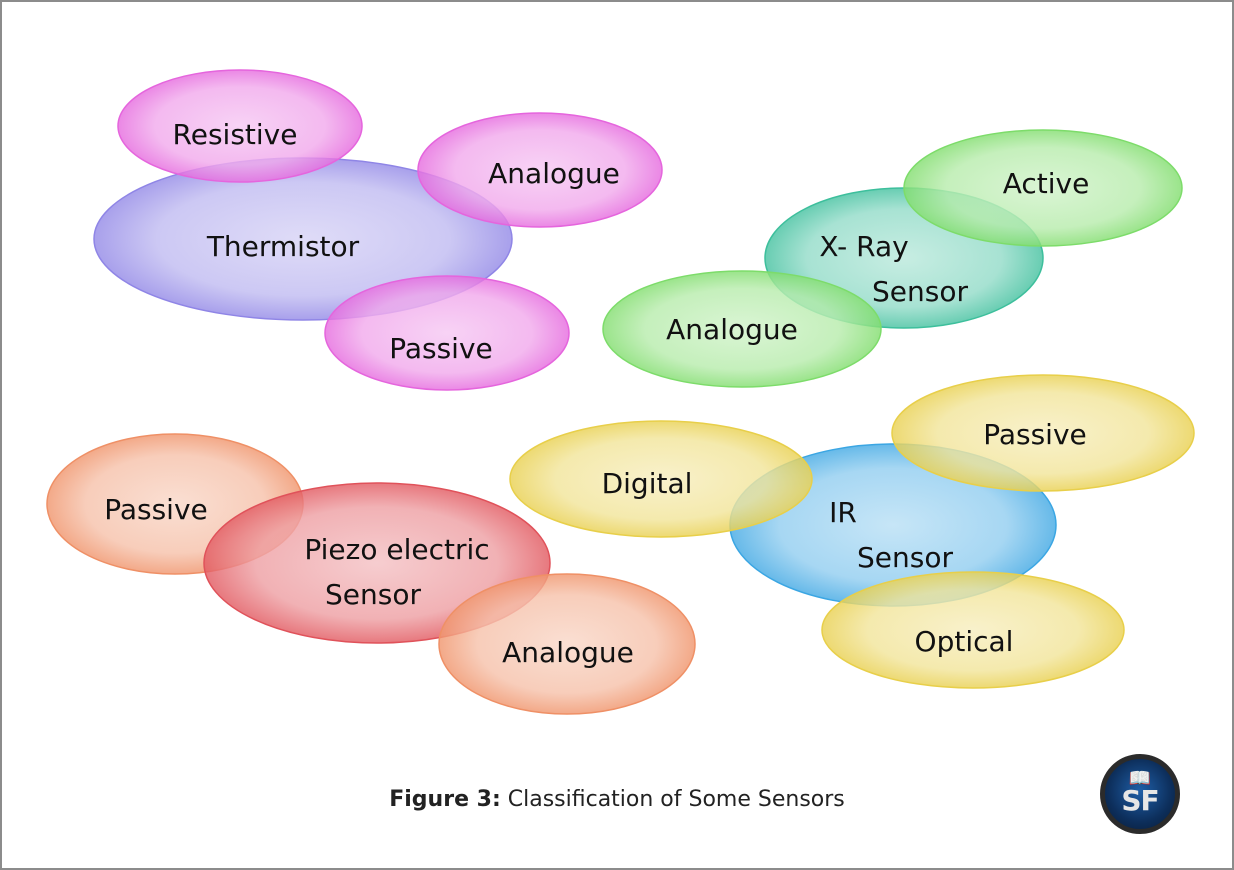 This screenshot has width=1234, height=870. Describe the element at coordinates (1046, 183) in the screenshot. I see `xray-attribute-active-label: Active` at that location.